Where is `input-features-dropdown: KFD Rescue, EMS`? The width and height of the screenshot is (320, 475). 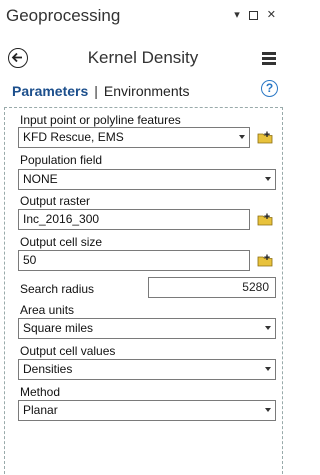
input-features-dropdown: KFD Rescue, EMS is located at coordinates (134, 137).